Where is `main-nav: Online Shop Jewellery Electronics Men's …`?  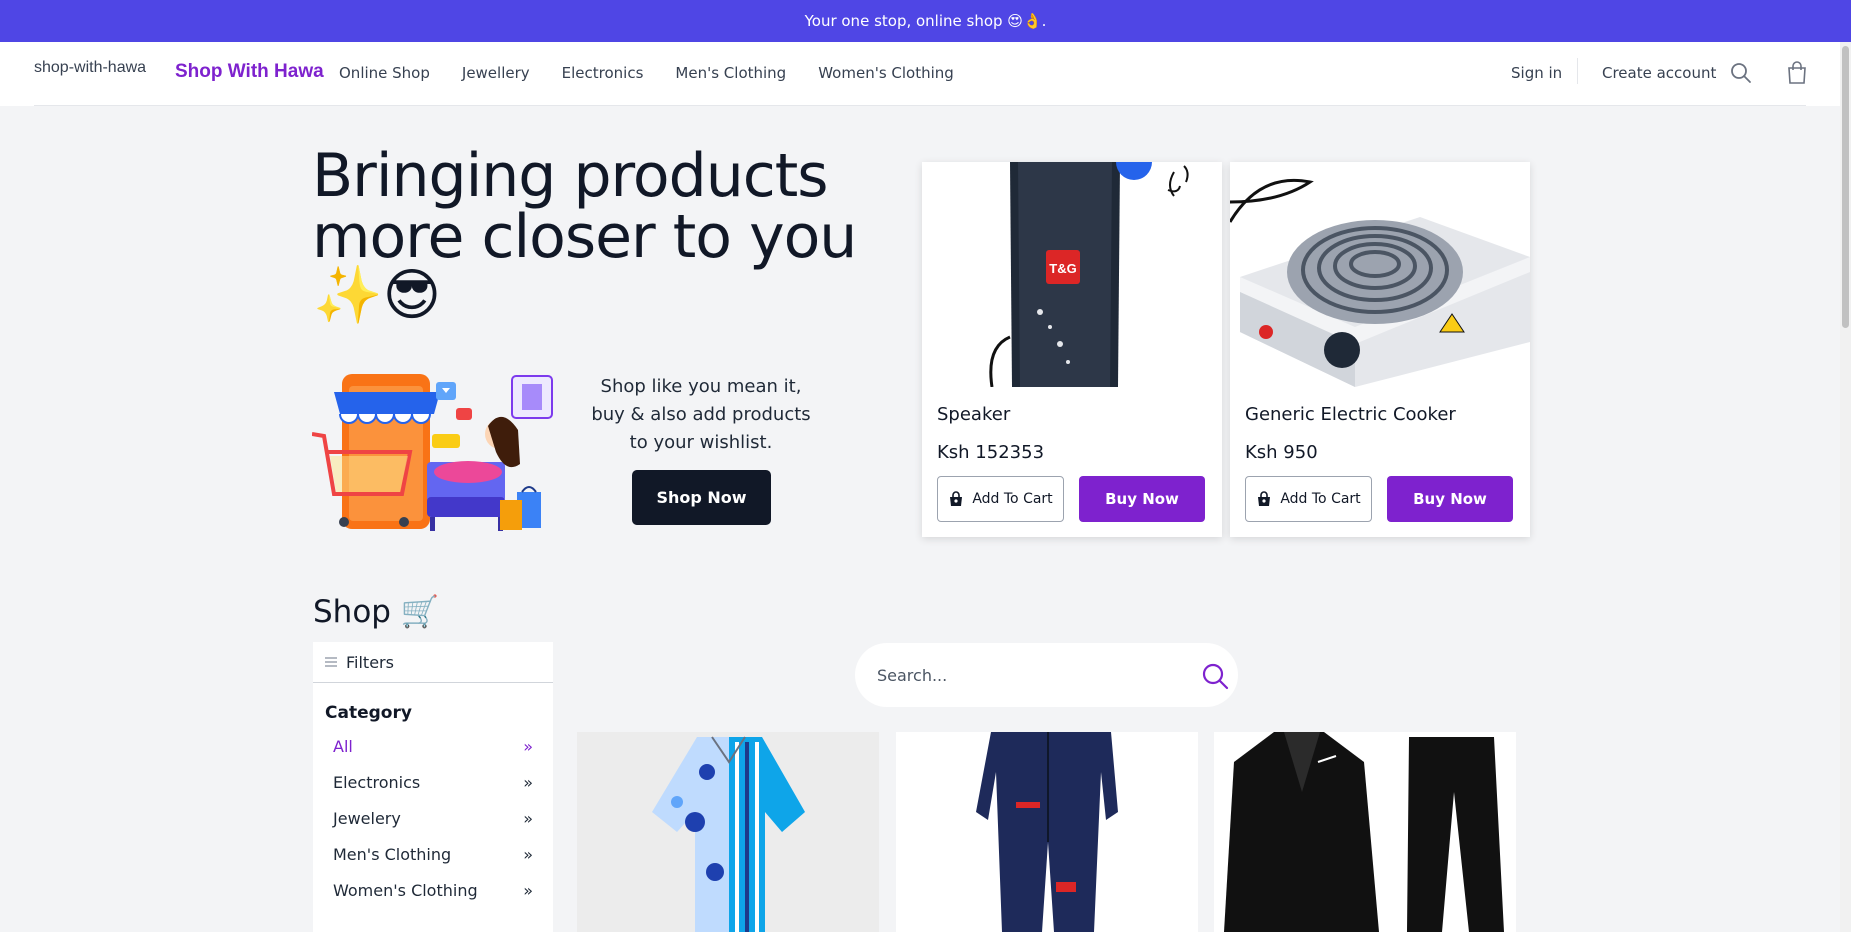 main-nav: Online Shop Jewellery Electronics Men's … is located at coordinates (646, 73).